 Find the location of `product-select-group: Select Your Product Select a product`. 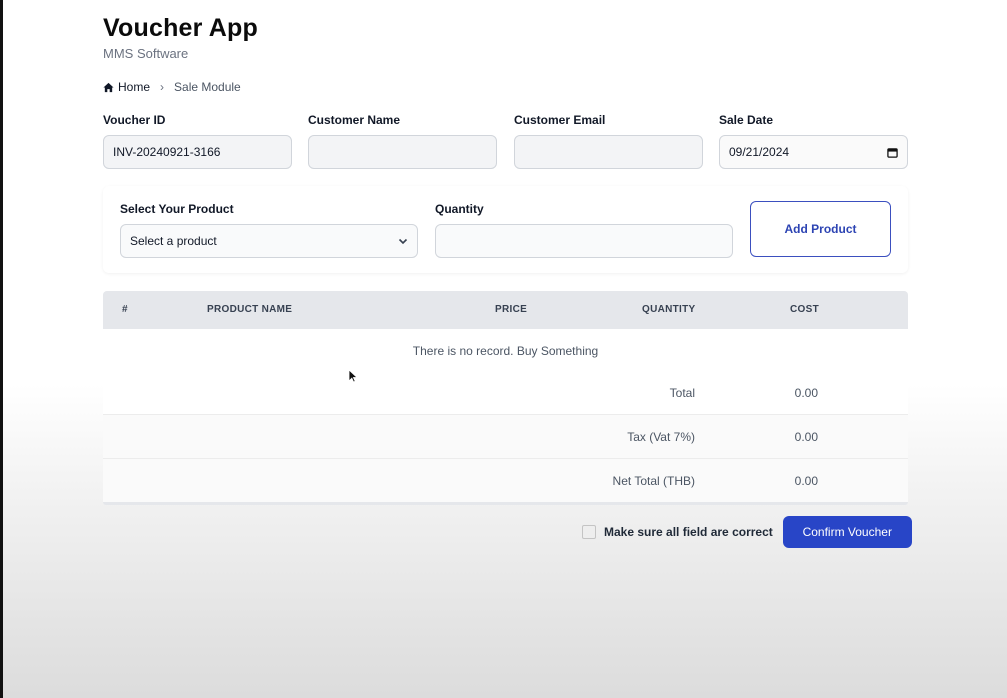

product-select-group: Select Your Product Select a product is located at coordinates (269, 230).